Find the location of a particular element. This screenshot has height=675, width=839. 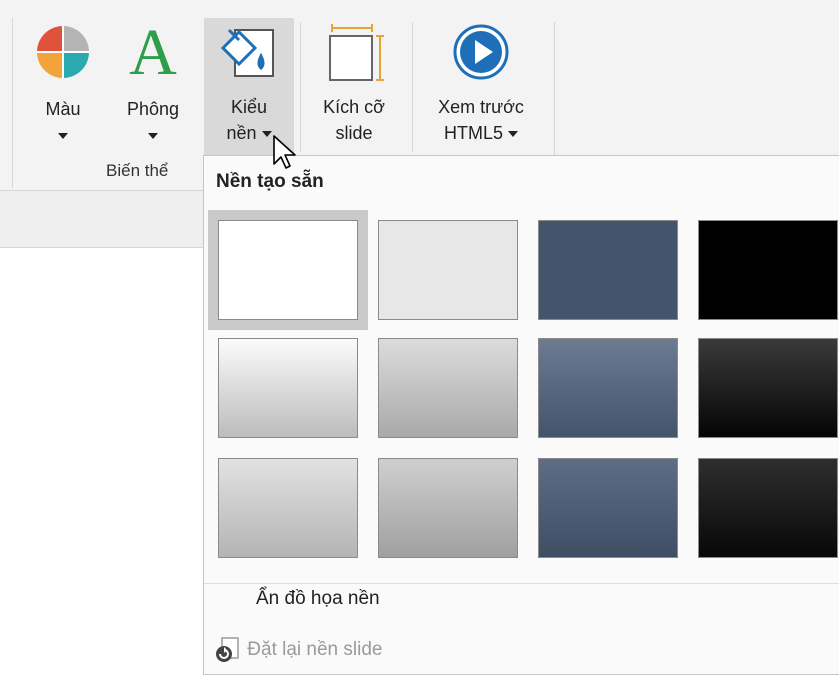

mouse-cursor-icon is located at coordinates (284, 152).